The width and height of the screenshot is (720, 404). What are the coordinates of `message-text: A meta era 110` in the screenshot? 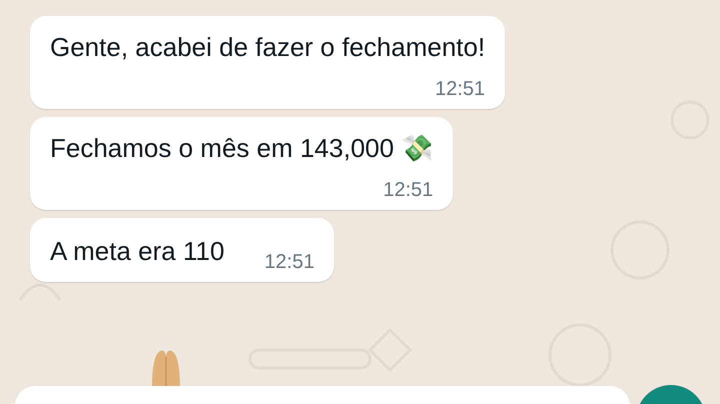 It's located at (137, 251).